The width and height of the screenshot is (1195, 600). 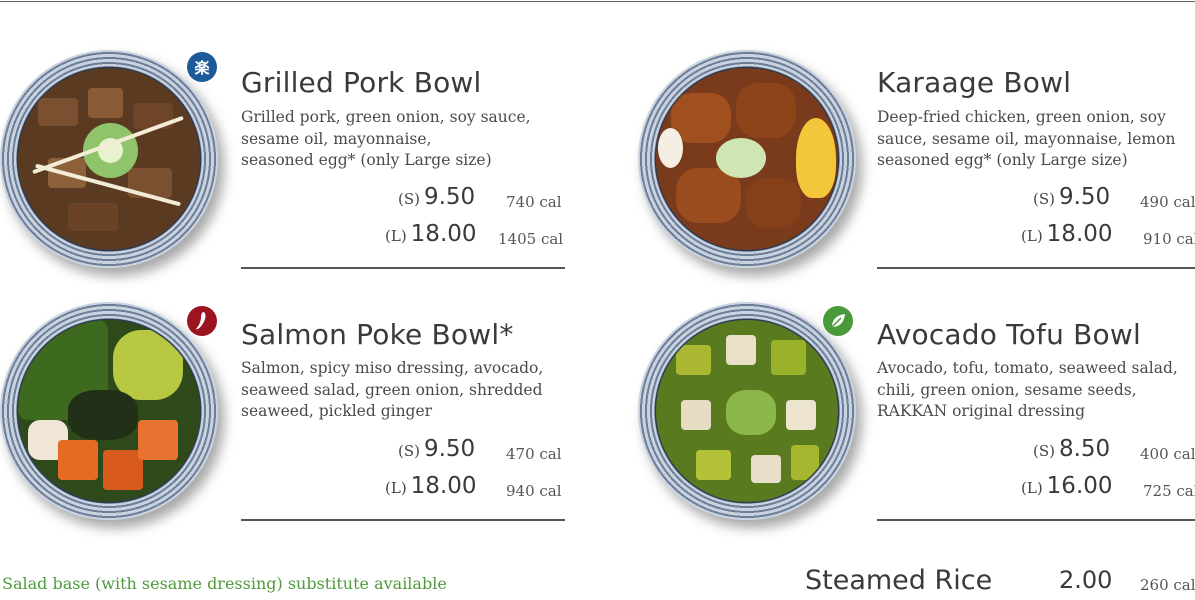 What do you see at coordinates (109, 411) in the screenshot?
I see `salmon-poke-bowl-photo` at bounding box center [109, 411].